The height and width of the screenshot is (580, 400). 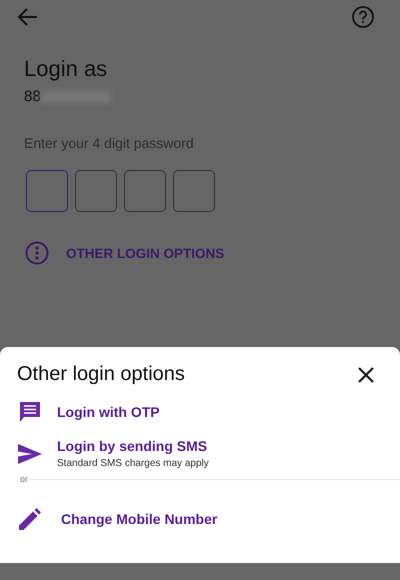 I want to click on password-label: Enter your 4 digit password, so click(x=109, y=143).